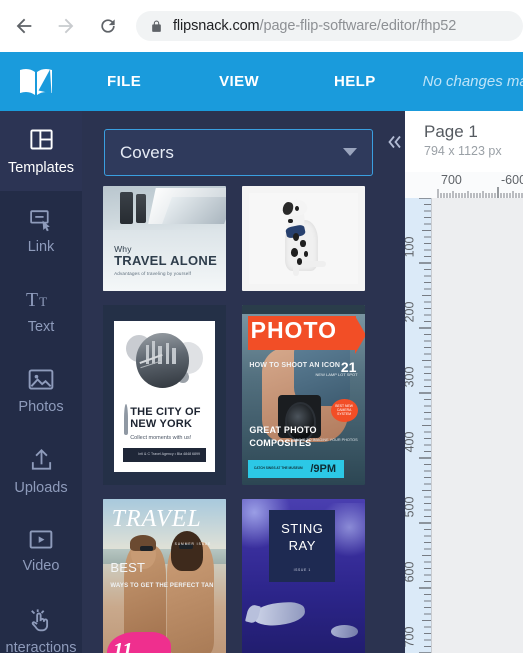 This screenshot has width=523, height=653. I want to click on reload-icon, so click(108, 26).